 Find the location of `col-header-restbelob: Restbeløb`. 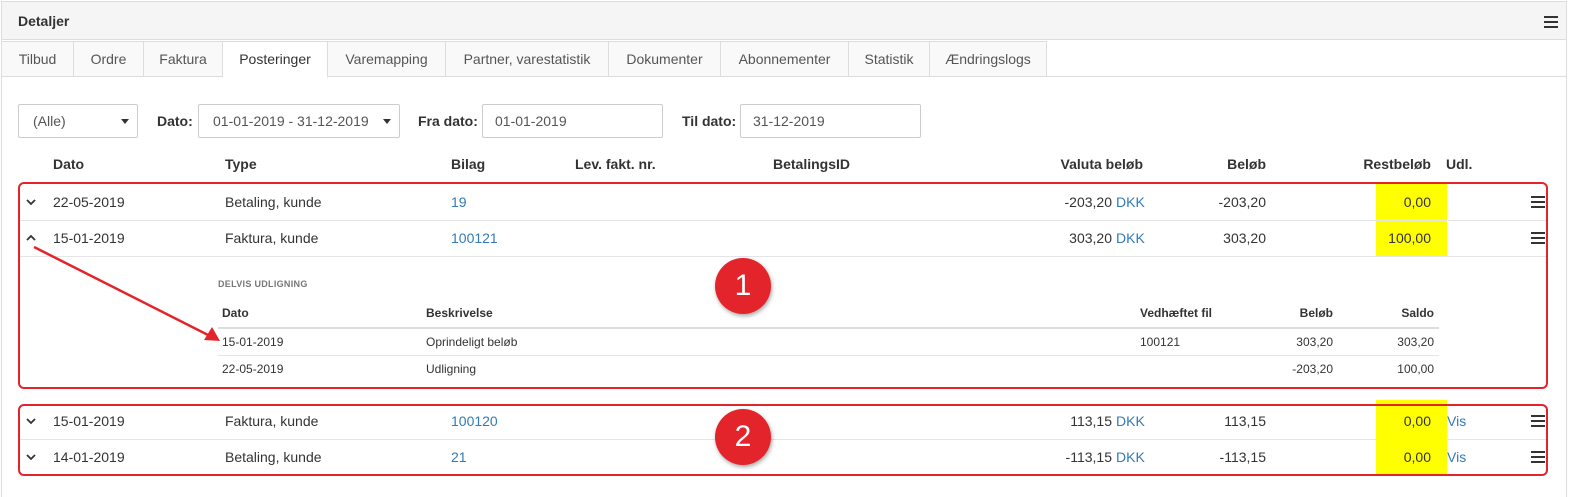

col-header-restbelob: Restbeløb is located at coordinates (1385, 164).